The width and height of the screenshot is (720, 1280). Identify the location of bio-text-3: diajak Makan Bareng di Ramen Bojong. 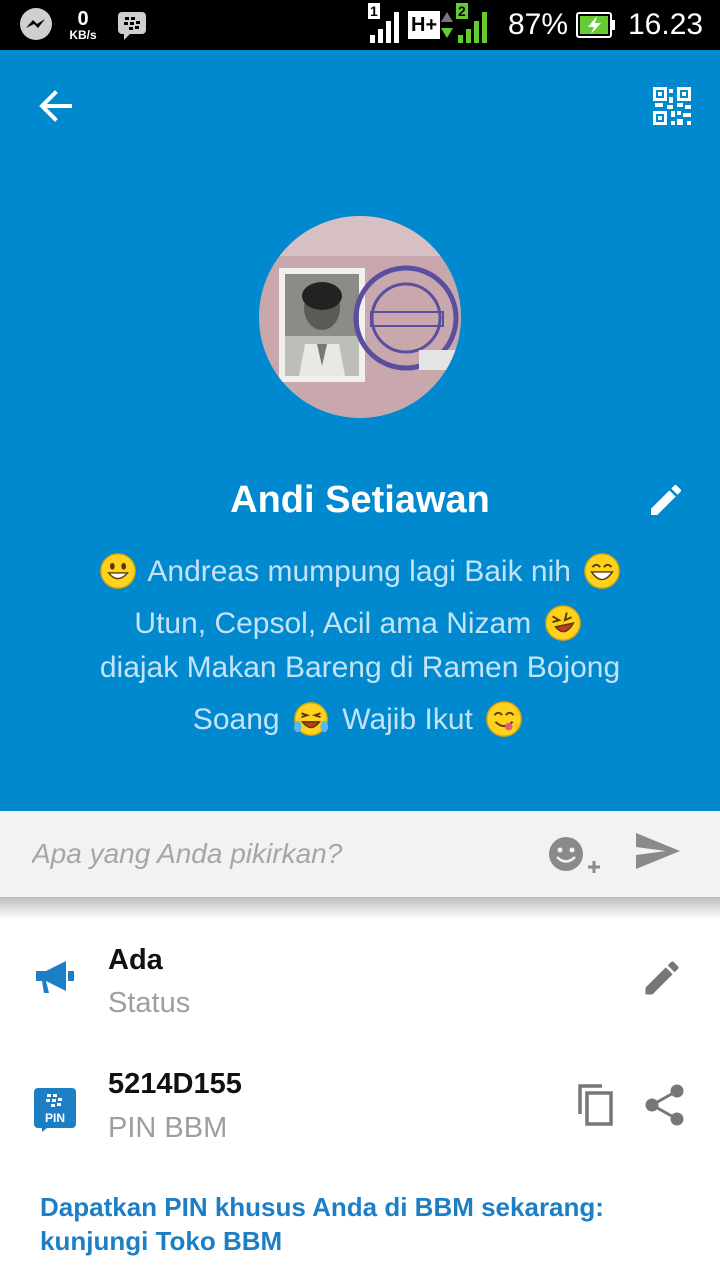
(360, 667).